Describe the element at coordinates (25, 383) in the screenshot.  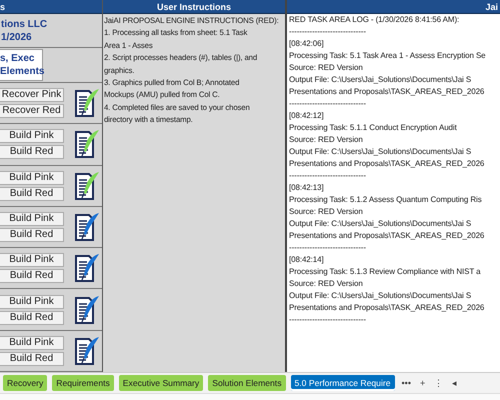
I see `sheet-tab: Recovery` at that location.